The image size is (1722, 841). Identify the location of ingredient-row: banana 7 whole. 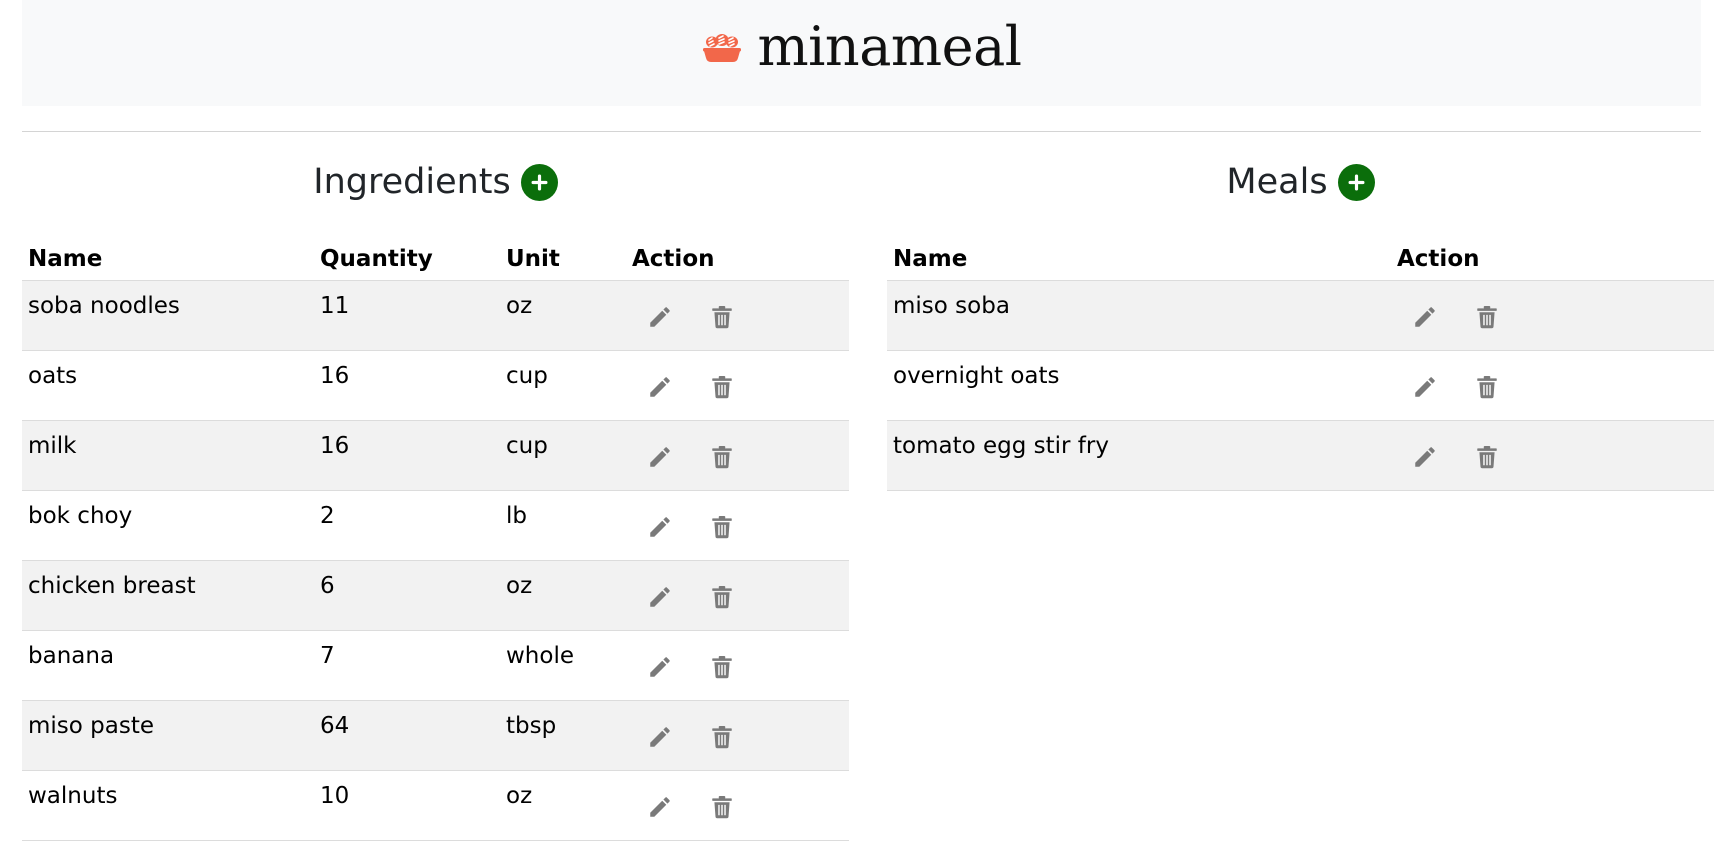
(435, 665).